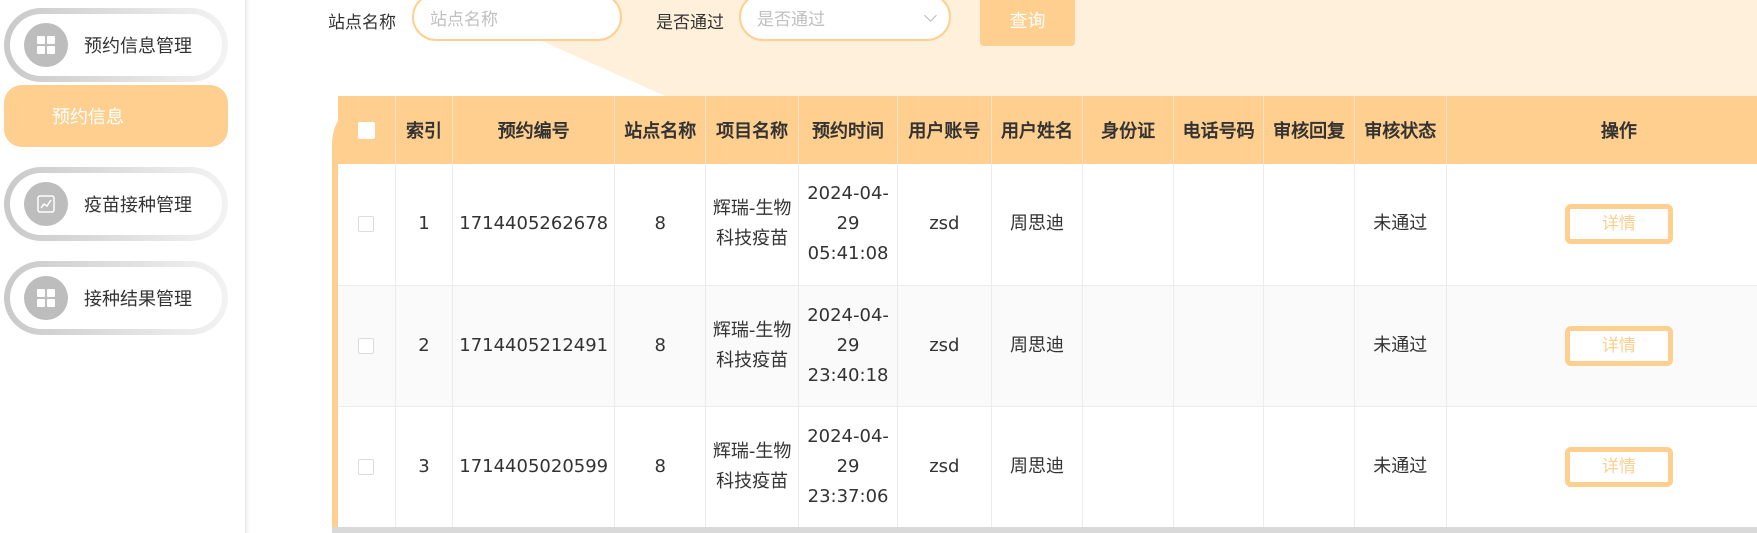  Describe the element at coordinates (845, 20) in the screenshot. I see `pass-status-select: 是否通过` at that location.